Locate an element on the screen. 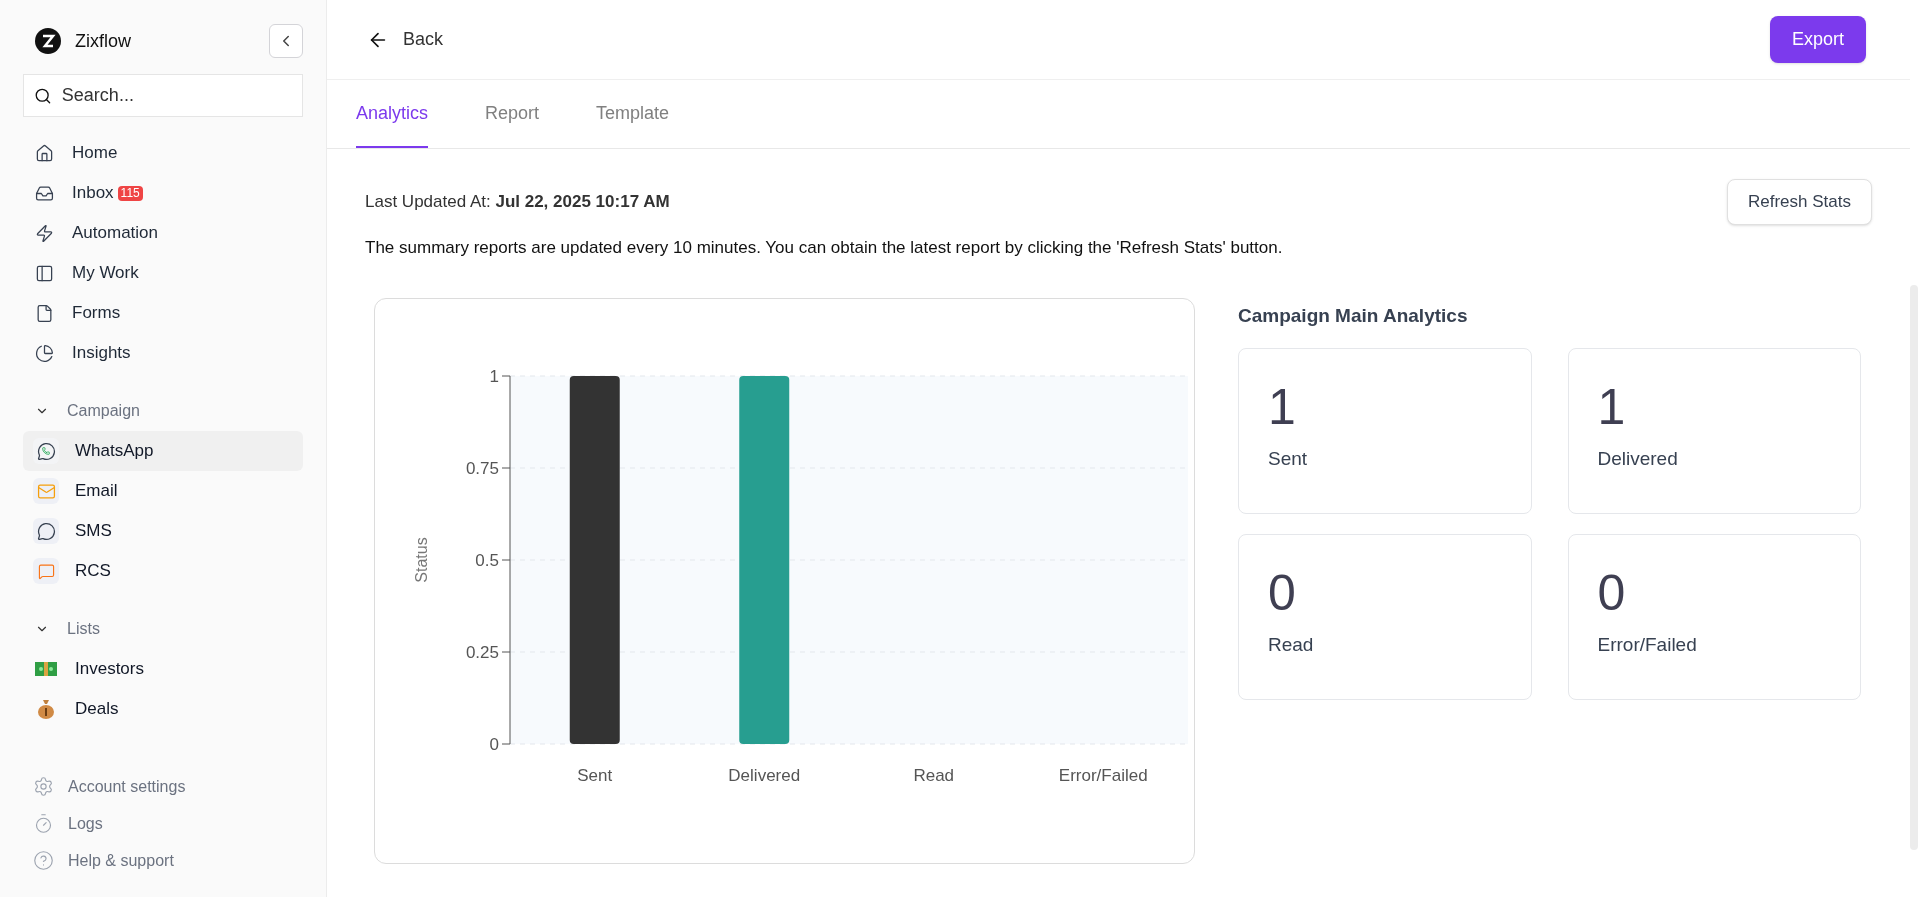  nav-item: Email is located at coordinates (163, 491).